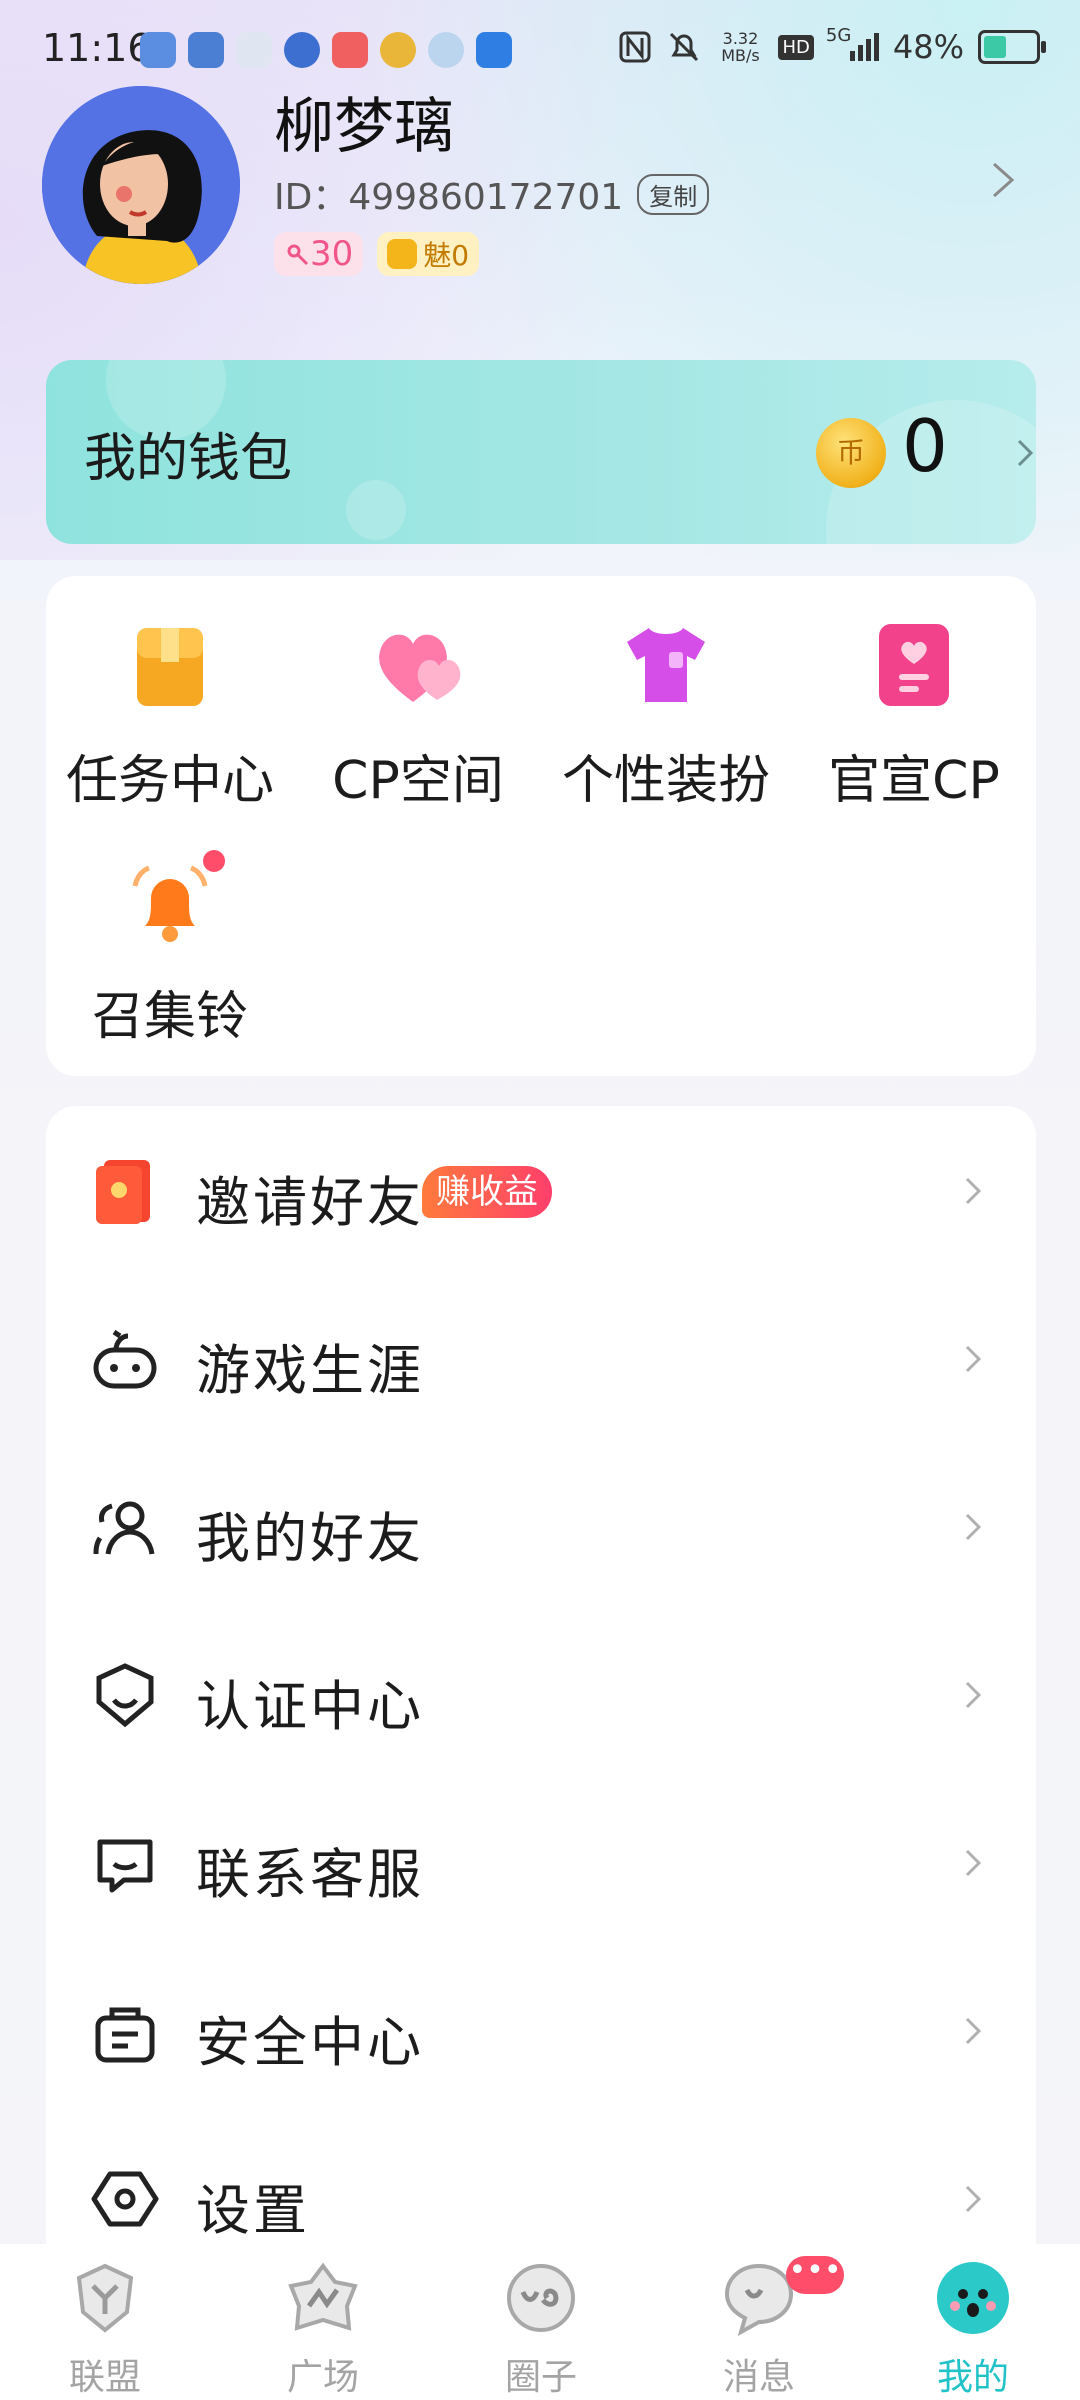  I want to click on charm-badge: 魅0, so click(428, 254).